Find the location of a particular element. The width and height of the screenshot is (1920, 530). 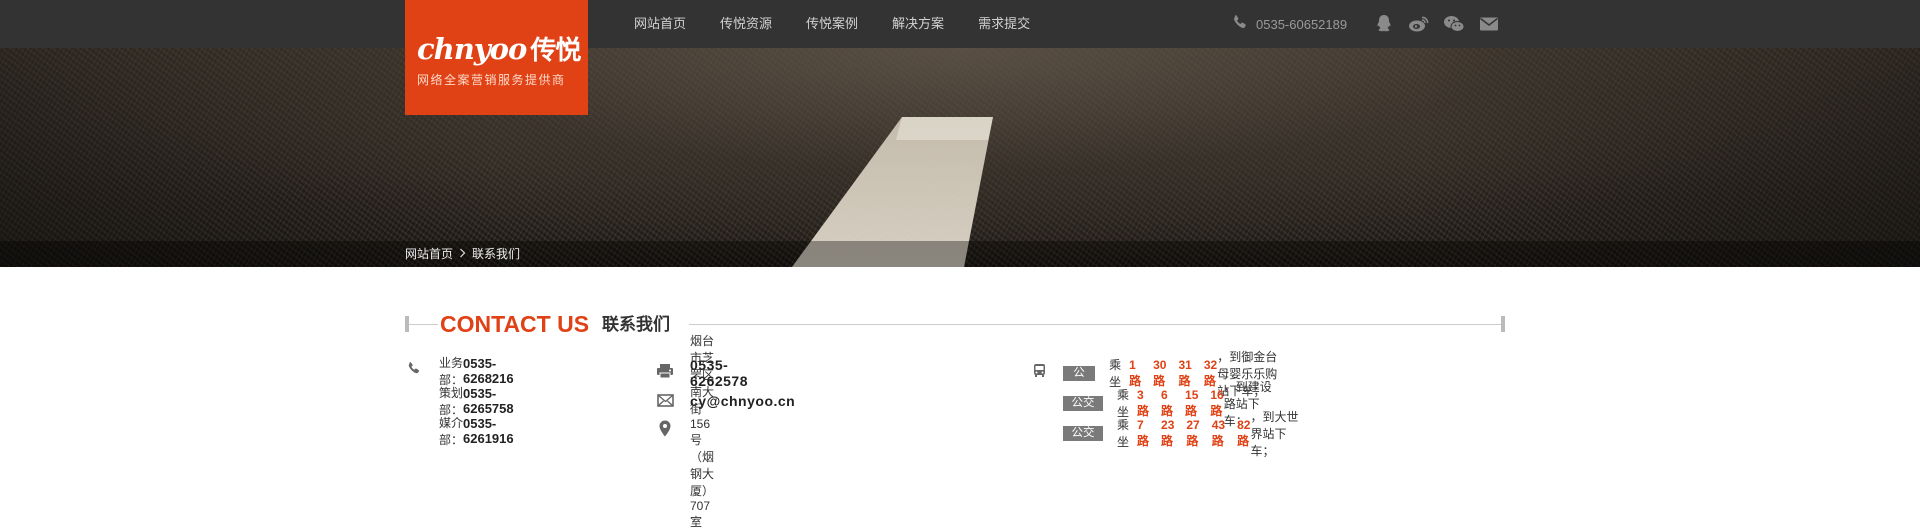

department-row: 策划部： 0535-6265758 is located at coordinates (476, 401).